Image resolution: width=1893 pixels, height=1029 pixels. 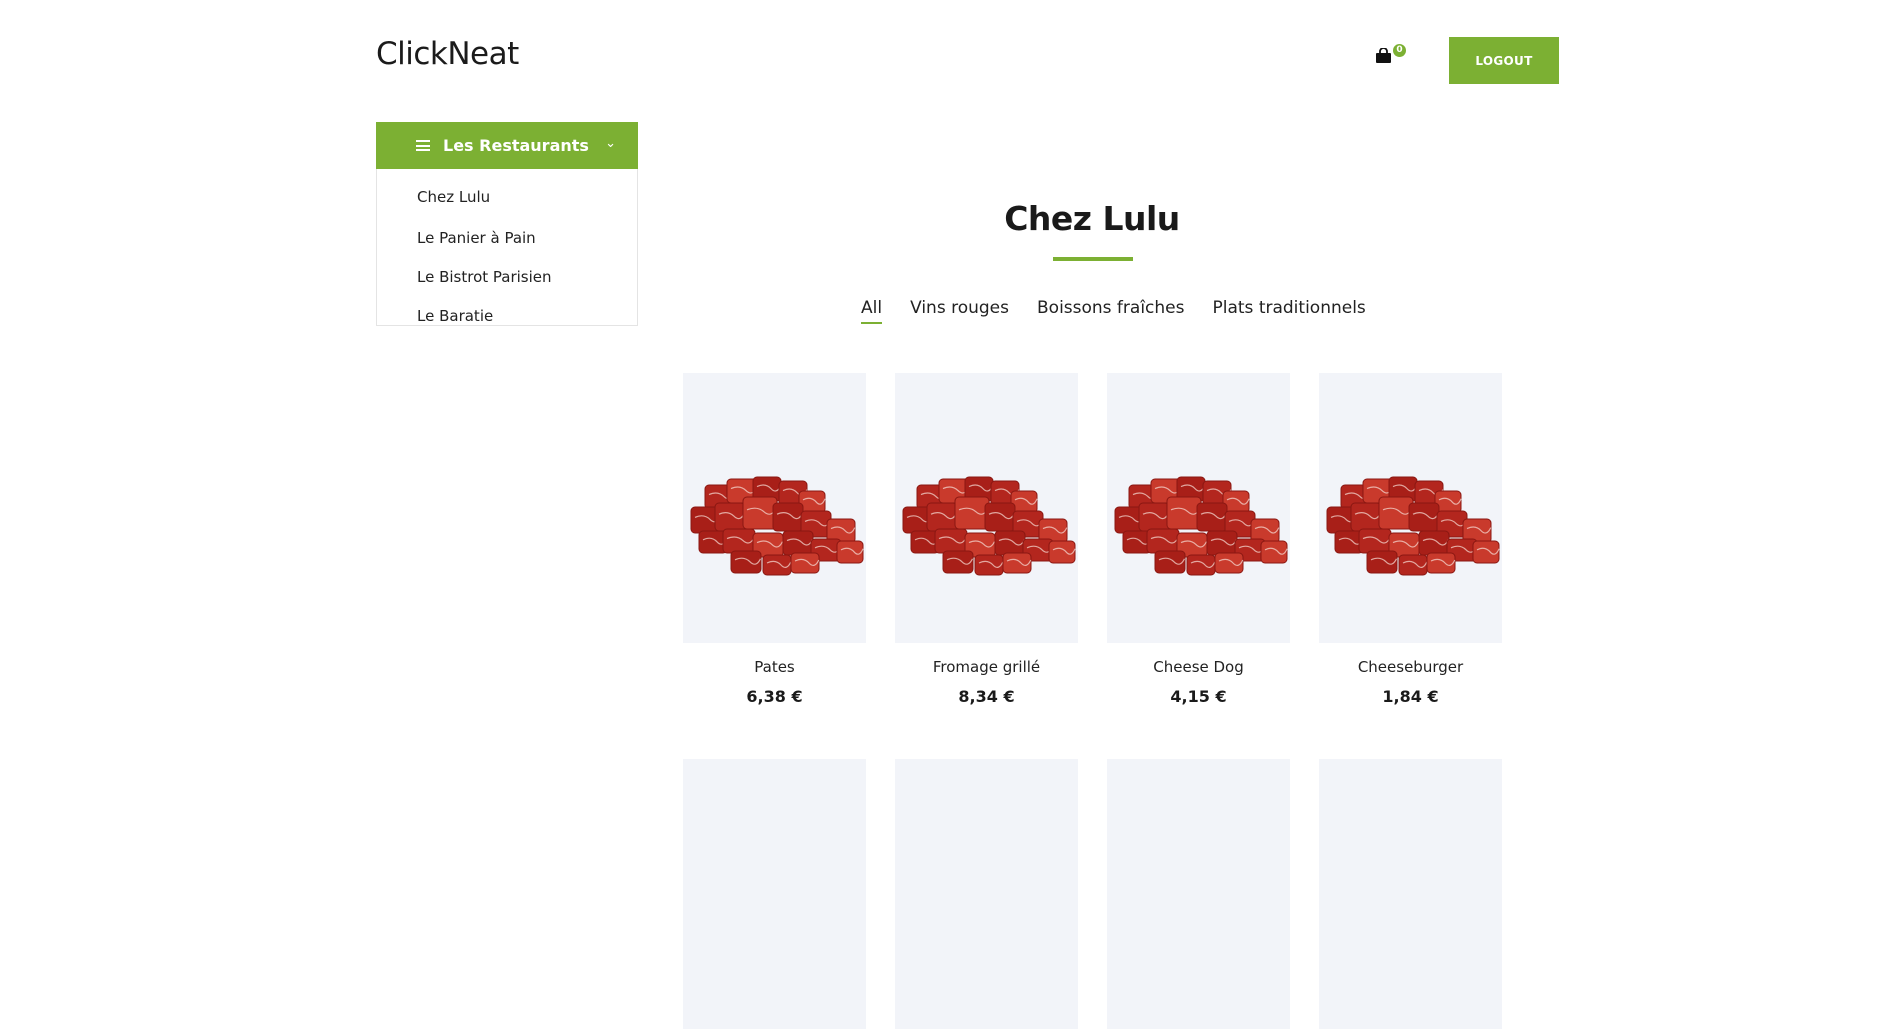 I want to click on sidebar-toggle: Les Restaurants ⌄, so click(x=507, y=145).